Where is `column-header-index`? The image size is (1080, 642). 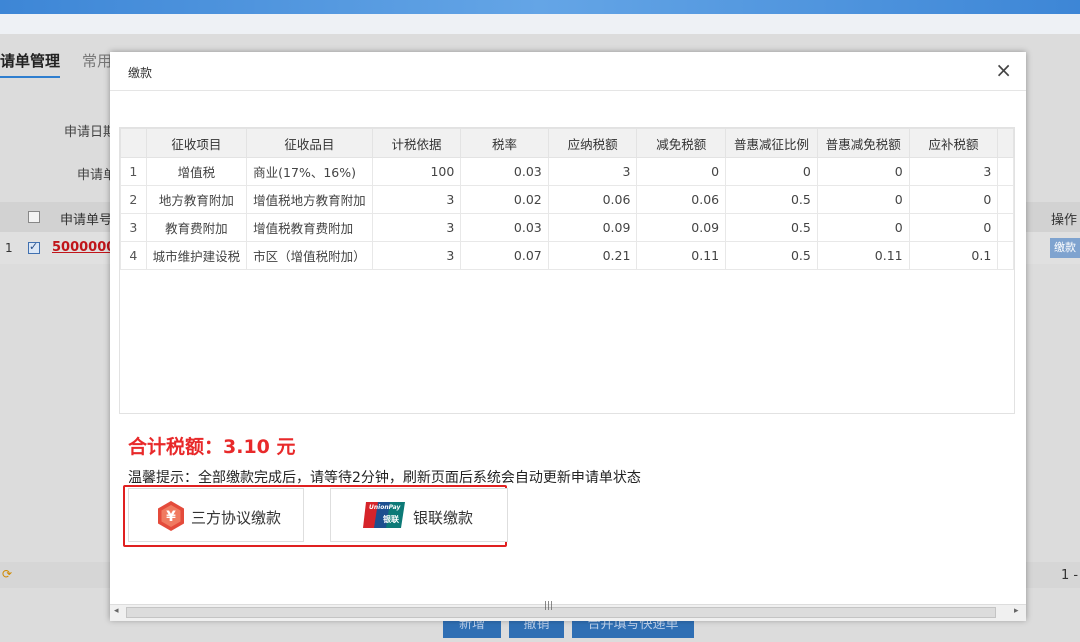
column-header-index is located at coordinates (133, 143).